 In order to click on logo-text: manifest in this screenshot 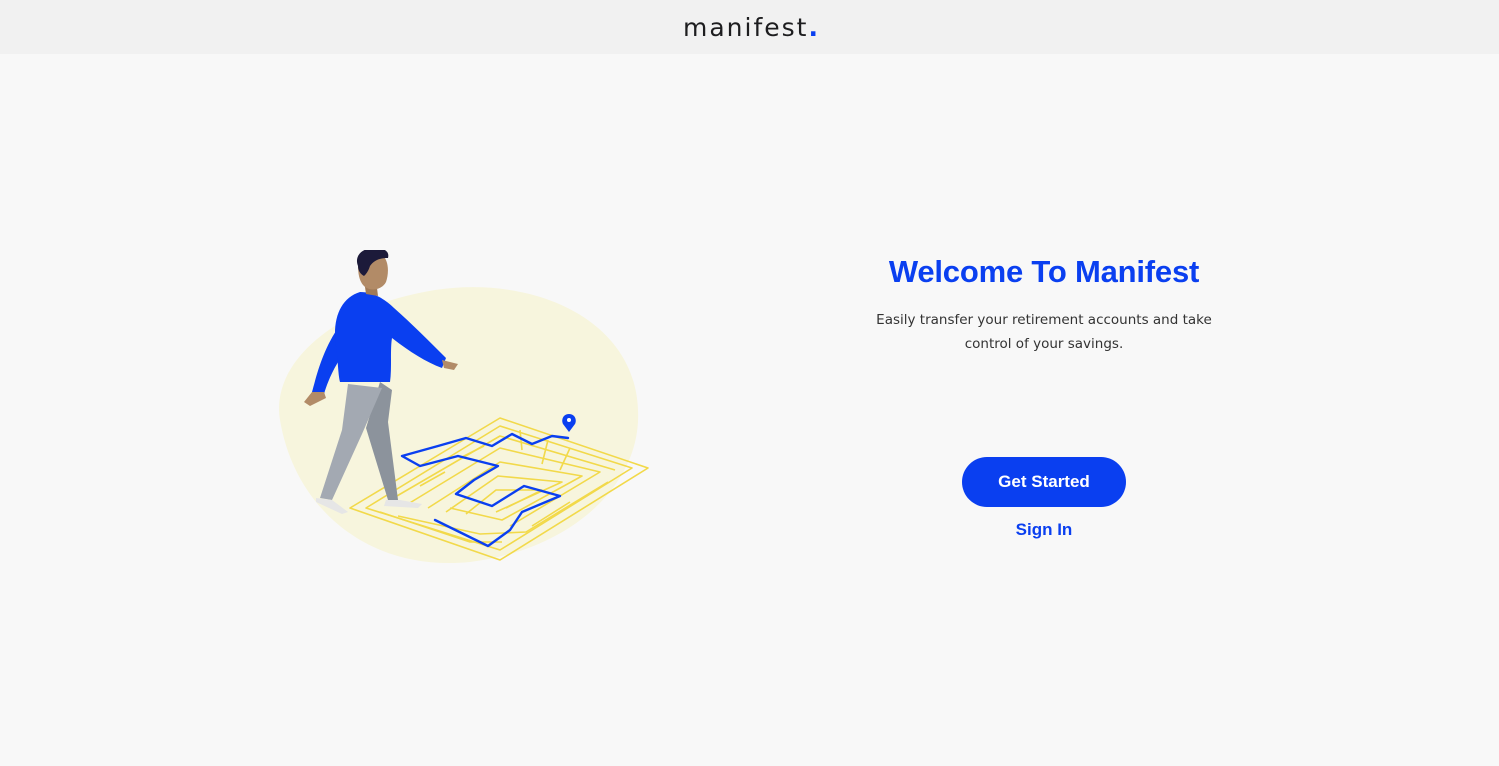, I will do `click(746, 27)`.